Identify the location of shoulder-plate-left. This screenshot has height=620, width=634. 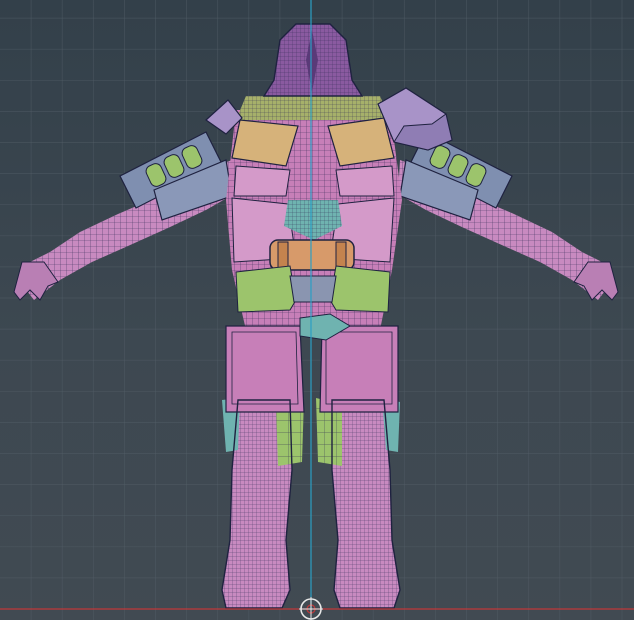
(265, 143).